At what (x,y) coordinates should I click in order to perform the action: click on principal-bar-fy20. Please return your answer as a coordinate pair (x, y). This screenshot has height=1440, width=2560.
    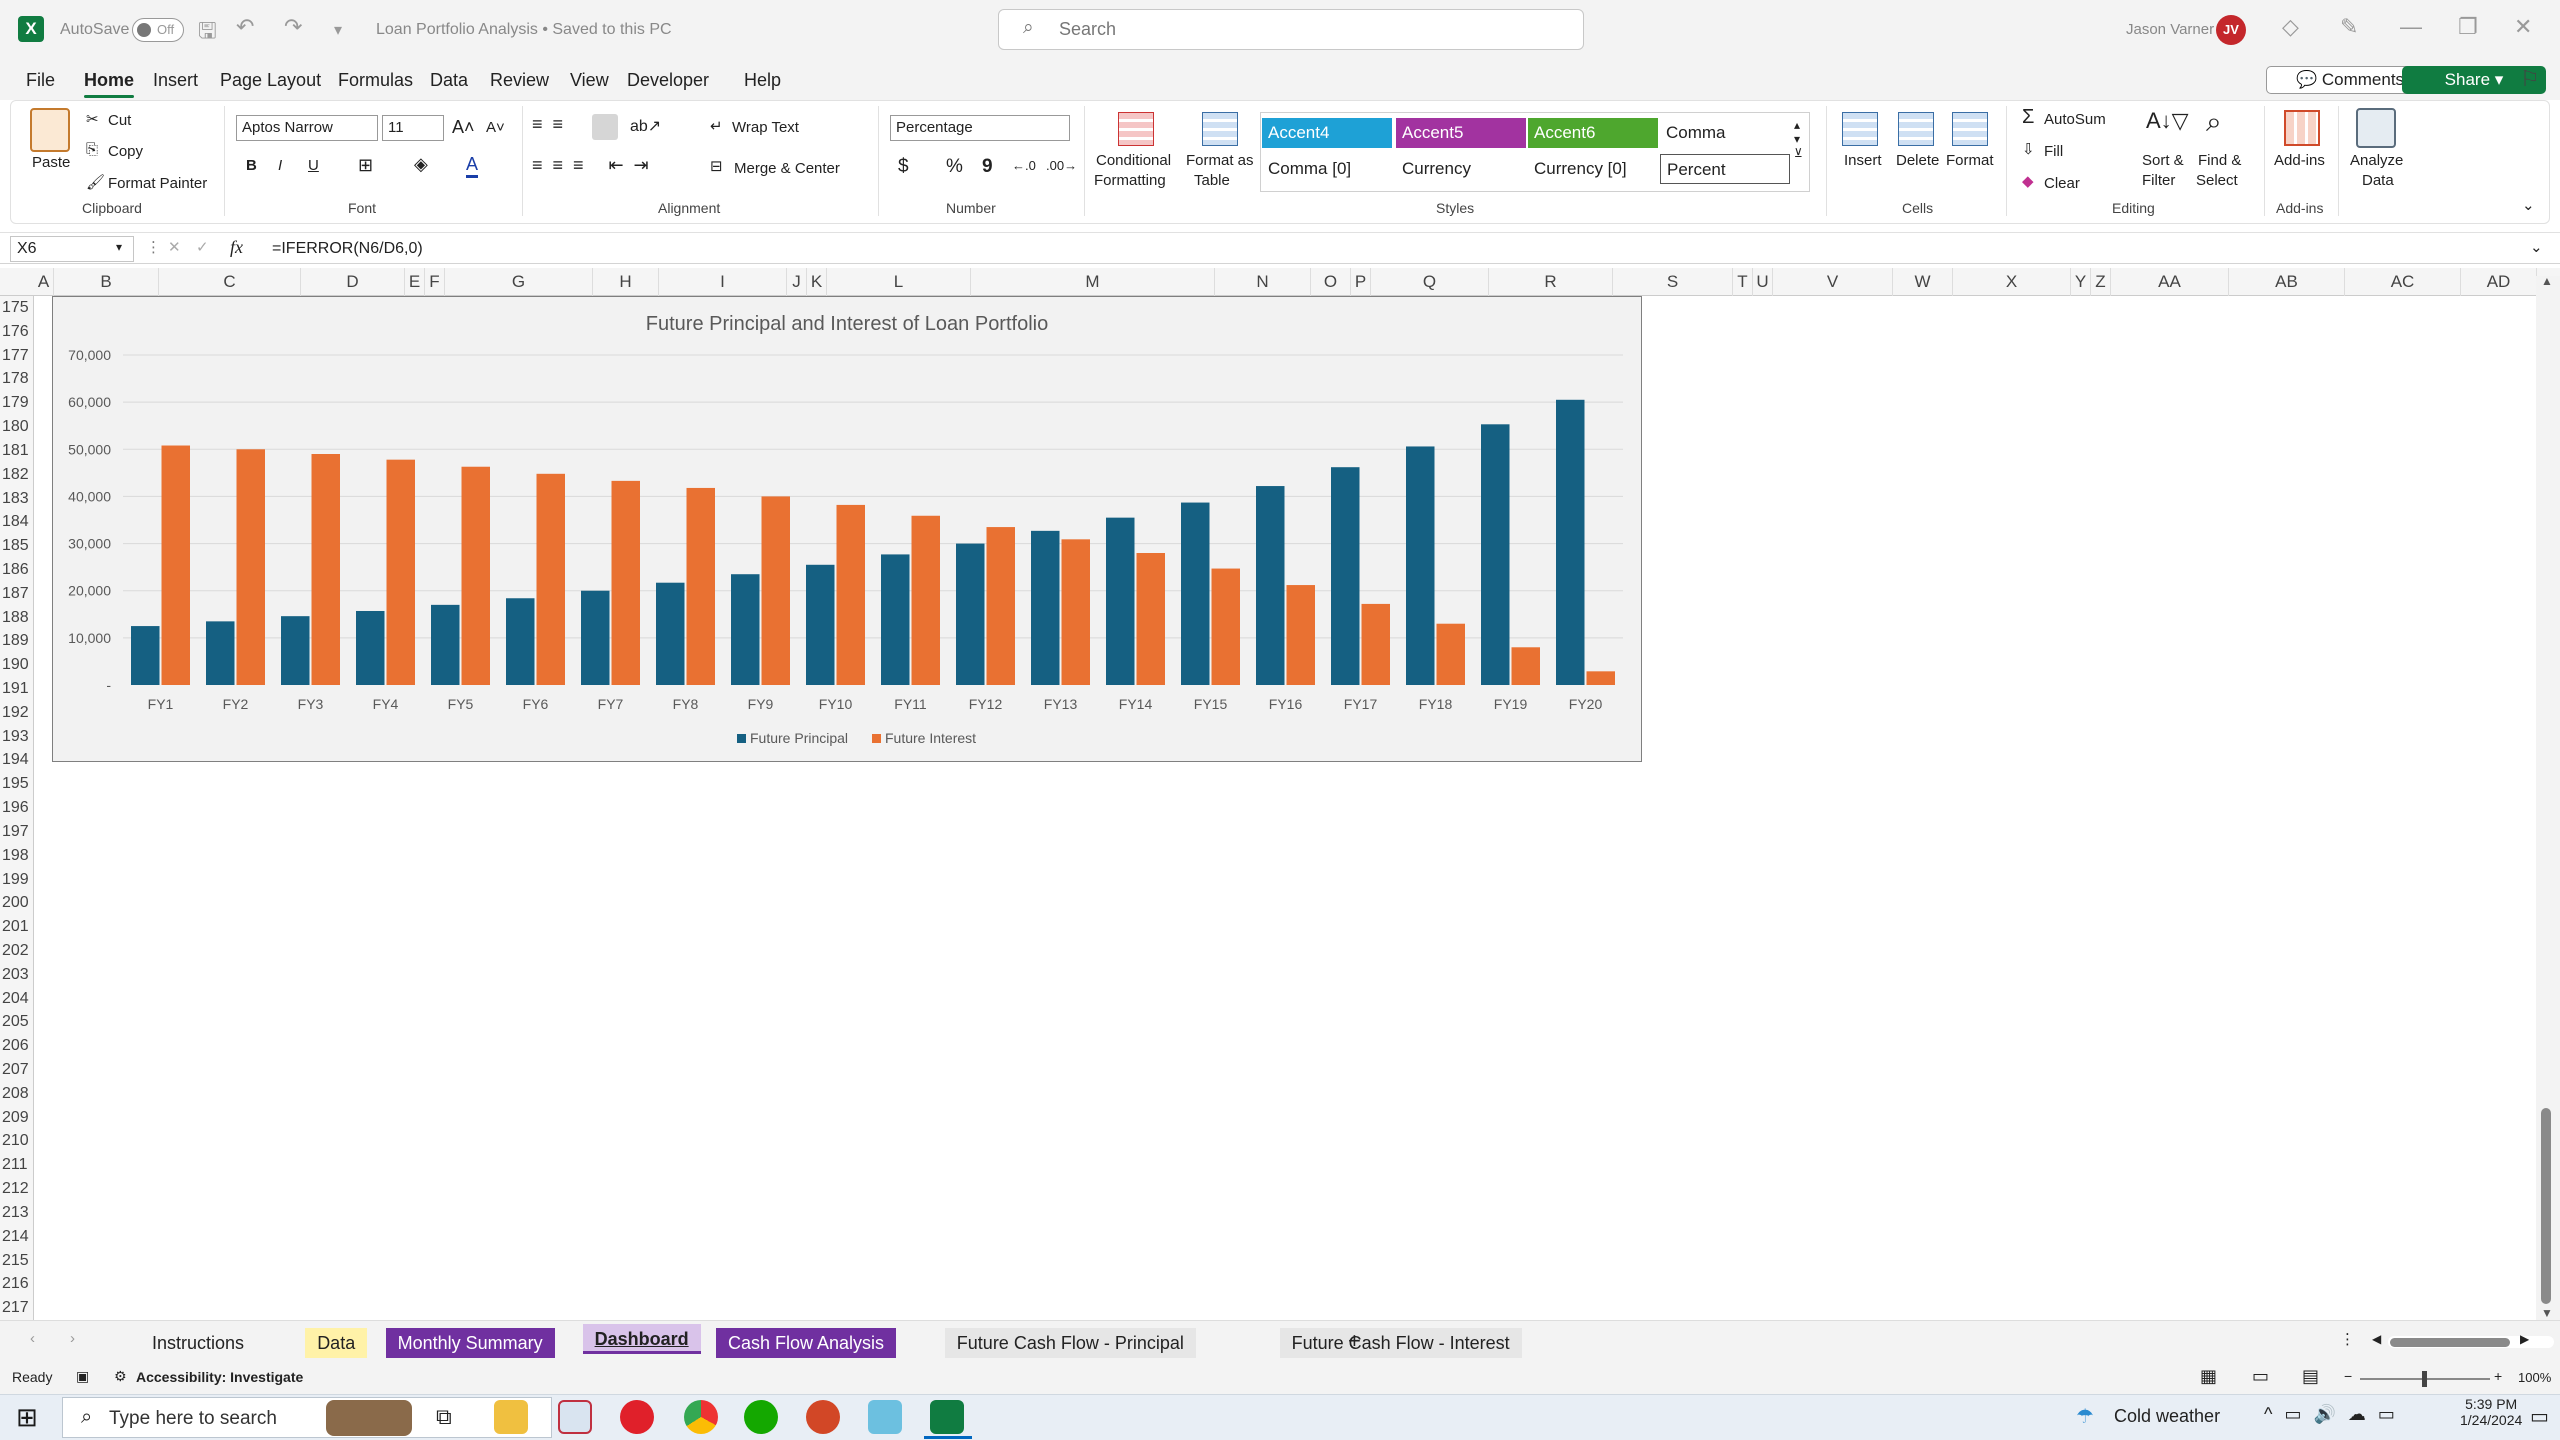
    Looking at the image, I should click on (1570, 542).